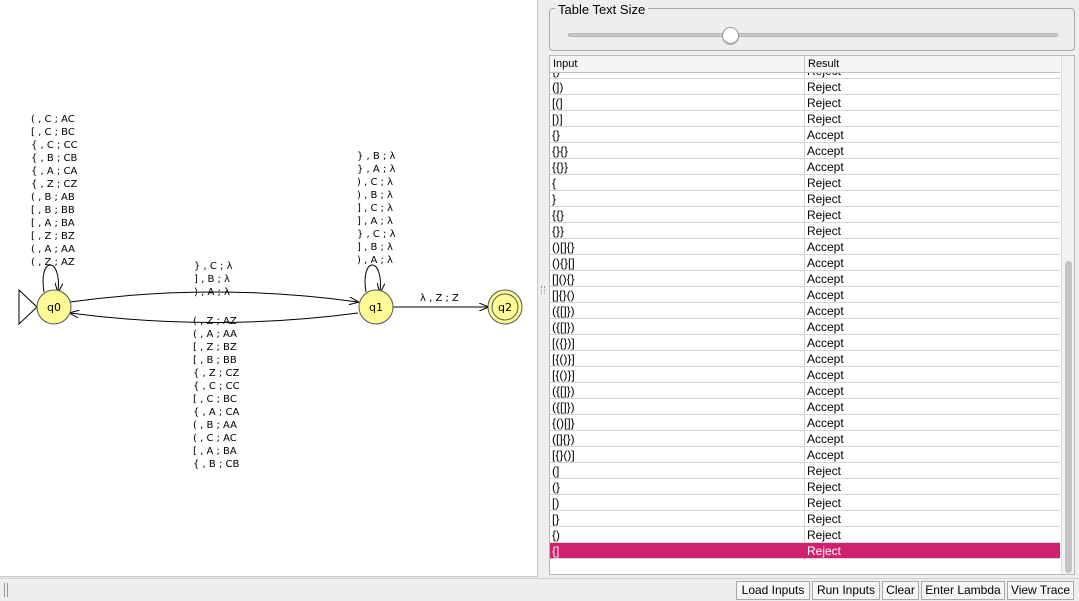 The height and width of the screenshot is (601, 1079). Describe the element at coordinates (677, 231) in the screenshot. I see `input-cell: {}}` at that location.